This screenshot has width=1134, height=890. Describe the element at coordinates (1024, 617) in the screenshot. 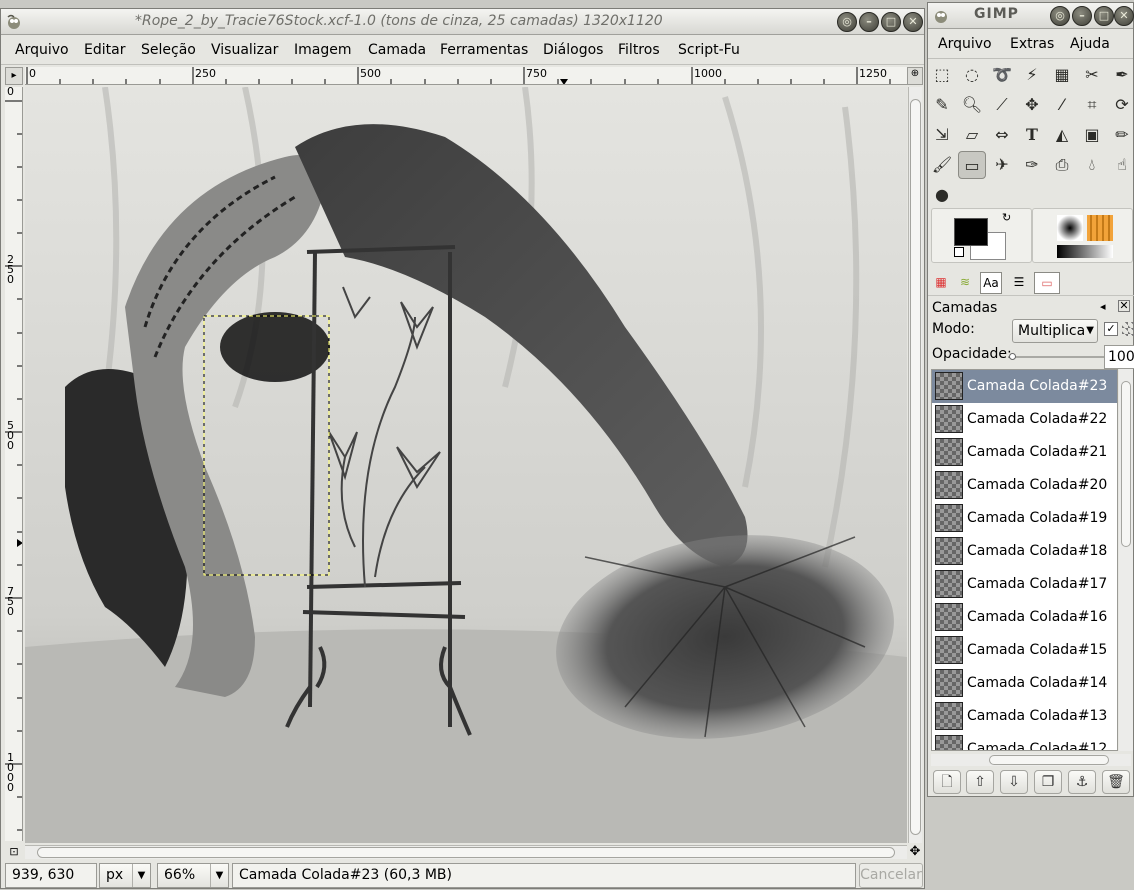

I see `layer-row: Camada Colada#16` at that location.